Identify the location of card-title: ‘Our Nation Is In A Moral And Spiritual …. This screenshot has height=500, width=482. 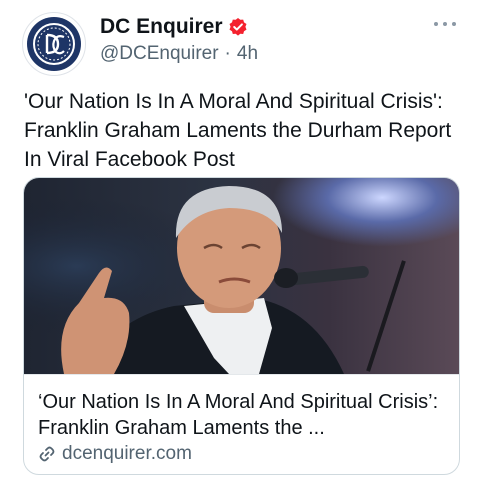
(243, 415).